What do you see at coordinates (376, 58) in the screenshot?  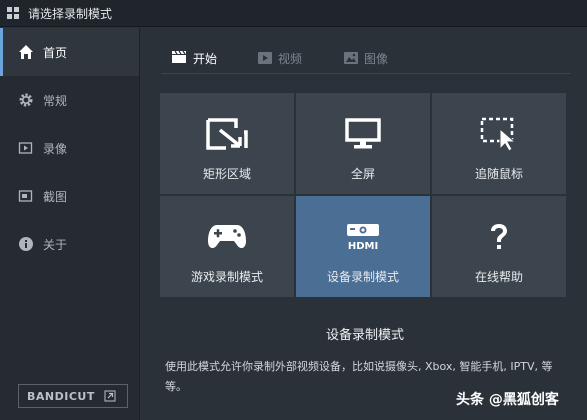 I see `tab-label: 图像` at bounding box center [376, 58].